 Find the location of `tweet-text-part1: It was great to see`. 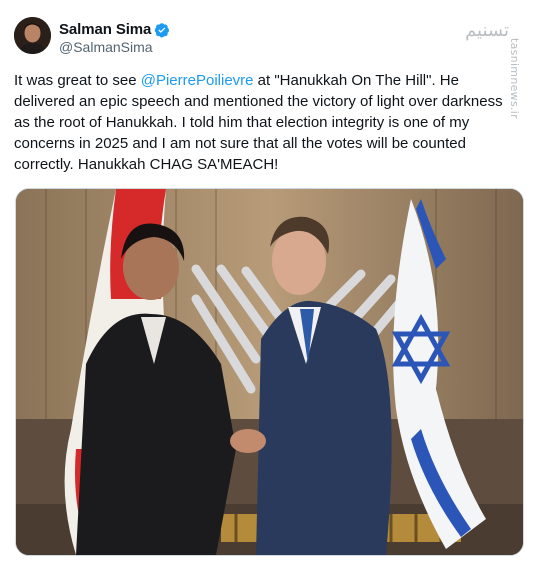

tweet-text-part1: It was great to see is located at coordinates (77, 80).